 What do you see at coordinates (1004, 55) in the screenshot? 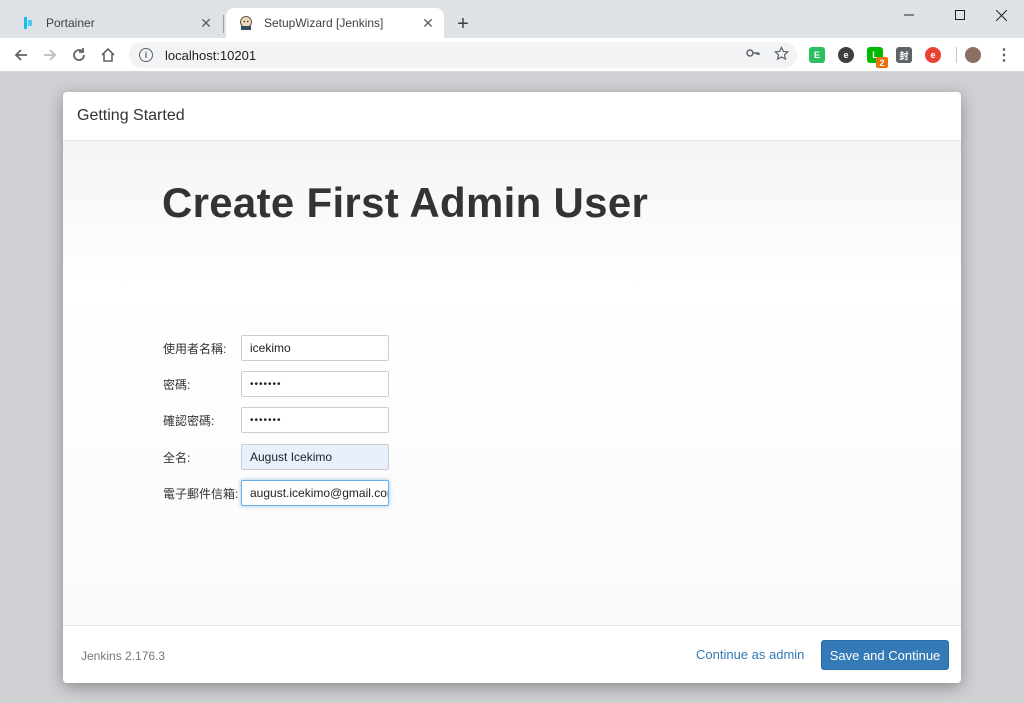
I see `menu-kebab-icon: ⋮` at bounding box center [1004, 55].